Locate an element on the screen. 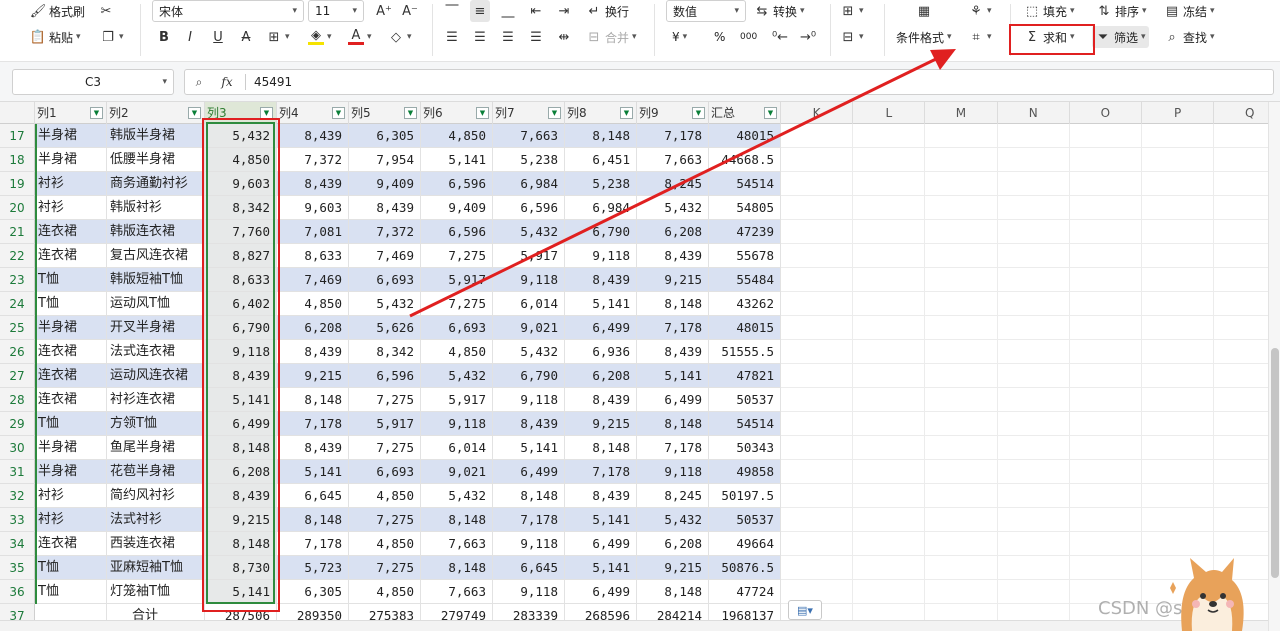 The image size is (1280, 631). increase-indent-button: ⇥ is located at coordinates (564, 11).